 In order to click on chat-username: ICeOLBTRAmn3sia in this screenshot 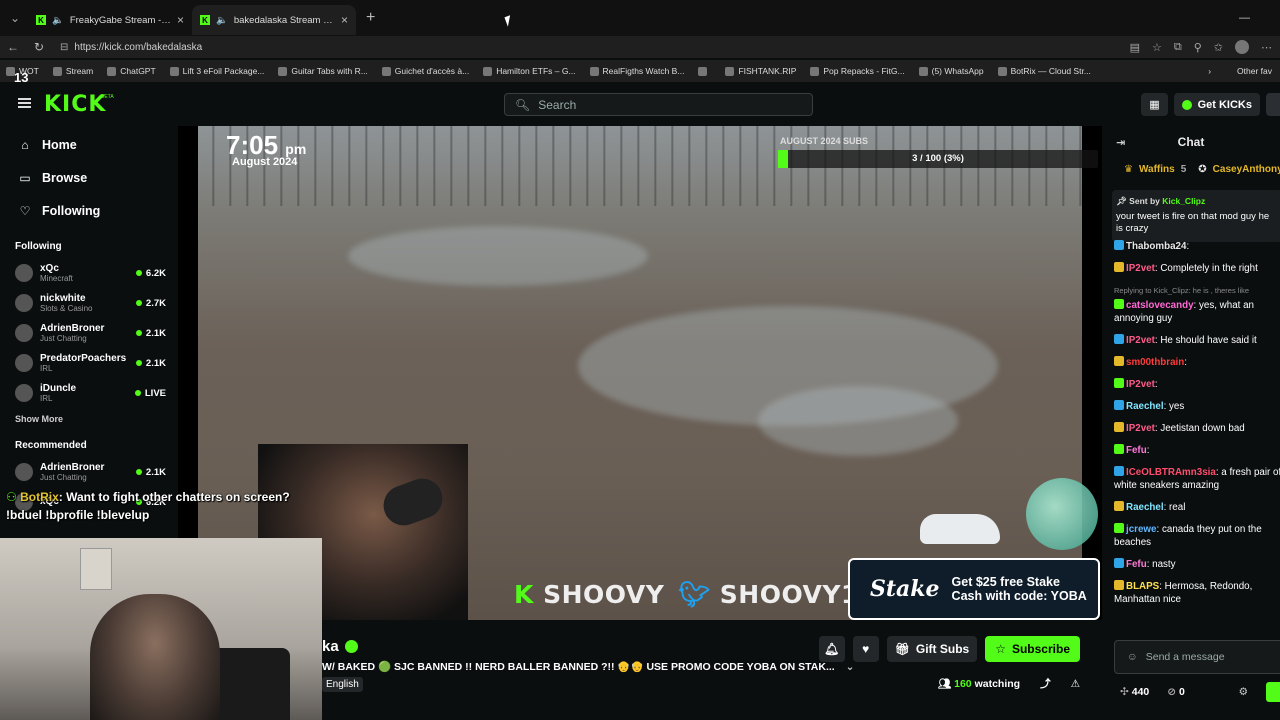, I will do `click(1171, 472)`.